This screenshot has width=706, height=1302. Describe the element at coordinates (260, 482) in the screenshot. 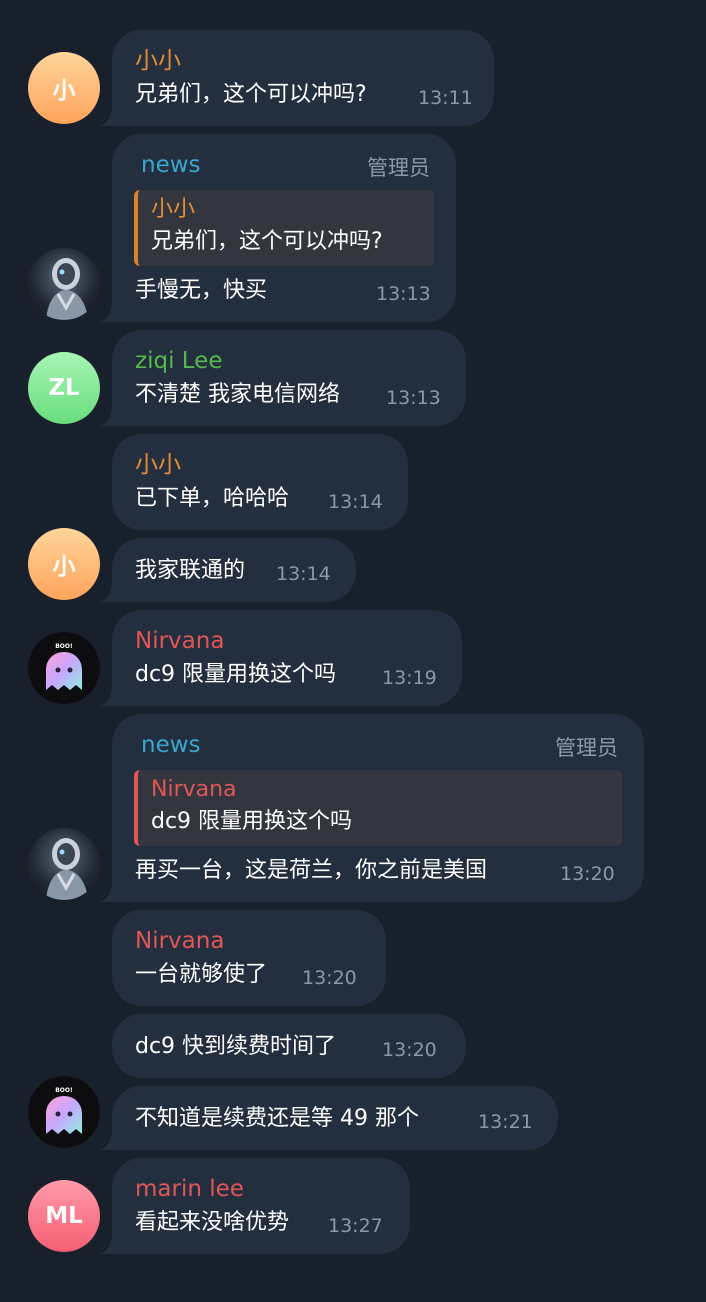

I see `message-bubble: 小小 已下单，哈哈哈 13:14` at that location.